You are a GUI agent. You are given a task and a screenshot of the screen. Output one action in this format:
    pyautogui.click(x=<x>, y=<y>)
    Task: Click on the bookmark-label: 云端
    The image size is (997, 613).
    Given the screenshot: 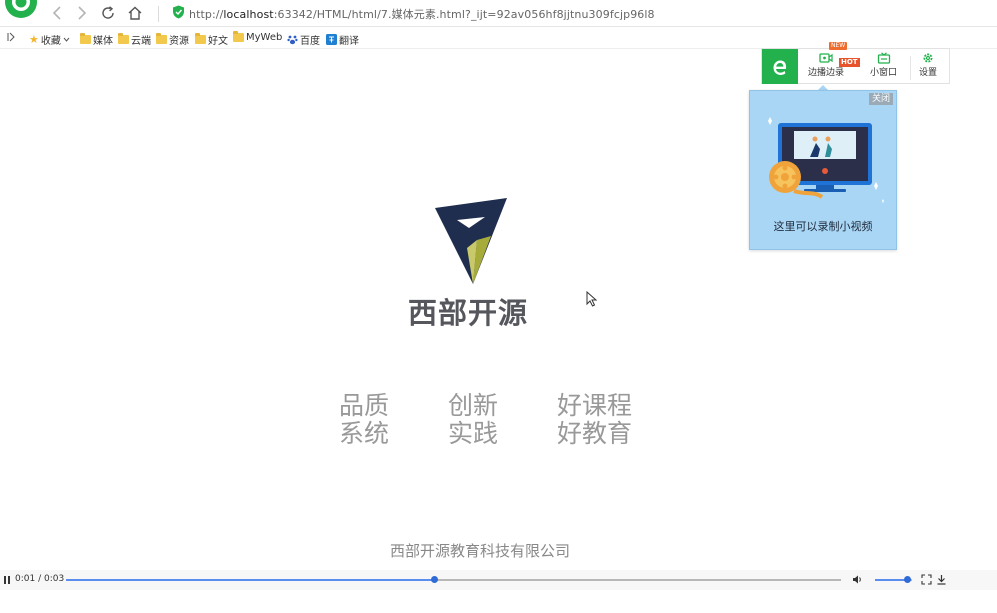 What is the action you would take?
    pyautogui.click(x=141, y=41)
    